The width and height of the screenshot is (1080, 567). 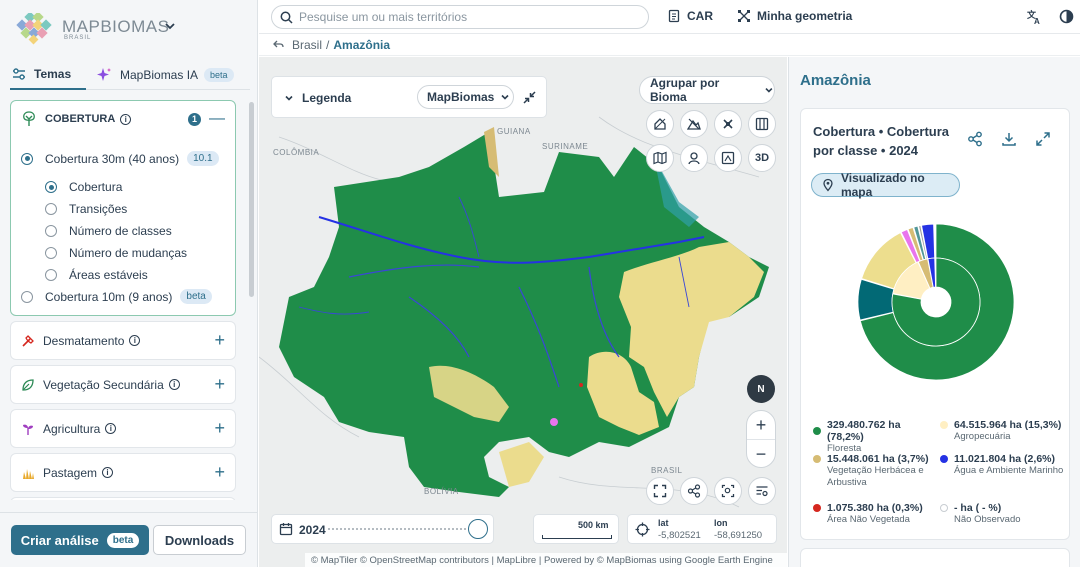 I want to click on fullscreen-button, so click(x=660, y=491).